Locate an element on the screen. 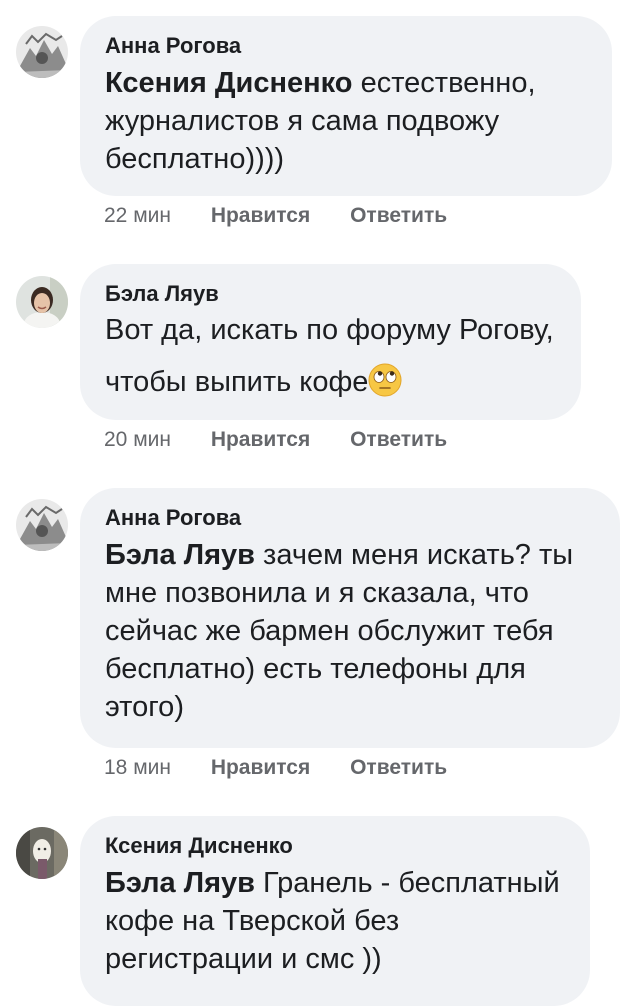 The image size is (622, 1006). comment-timestamp: 20 мин is located at coordinates (137, 440).